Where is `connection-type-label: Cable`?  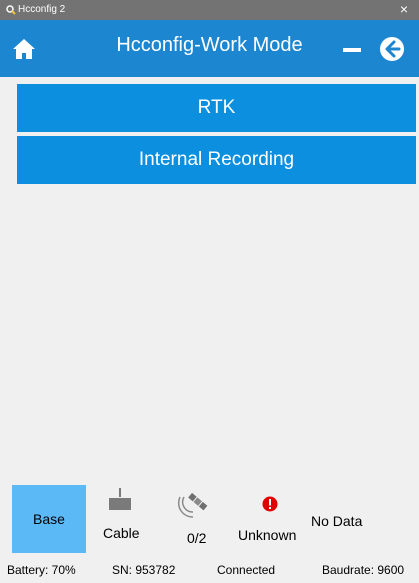 connection-type-label: Cable is located at coordinates (121, 533).